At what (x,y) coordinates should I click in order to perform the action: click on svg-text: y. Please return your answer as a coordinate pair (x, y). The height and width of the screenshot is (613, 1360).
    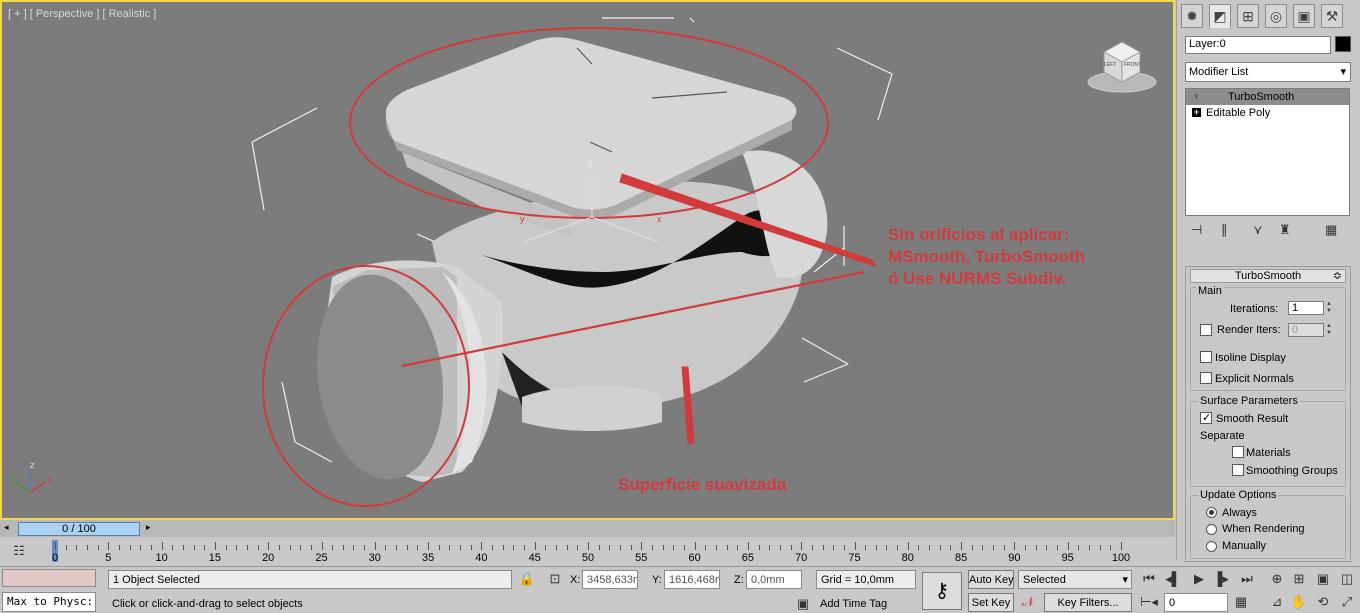
    Looking at the image, I should click on (522, 219).